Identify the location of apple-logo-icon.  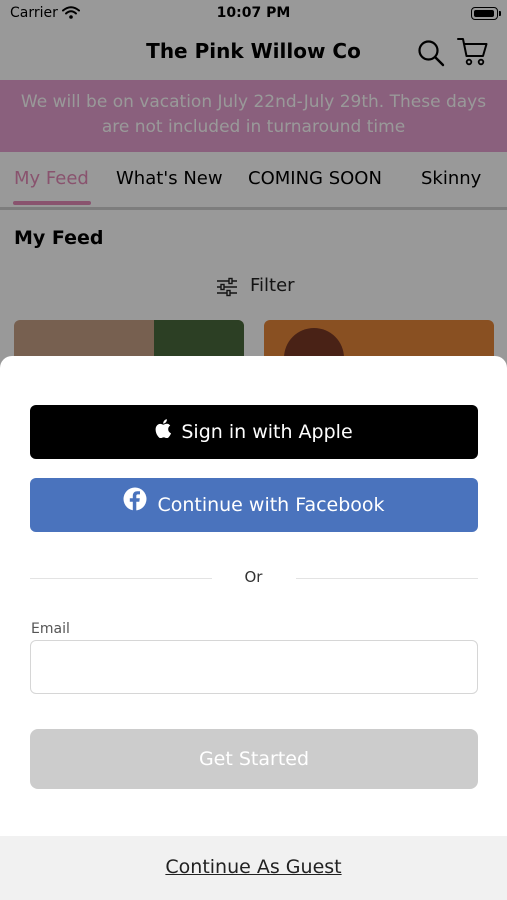
(163, 432).